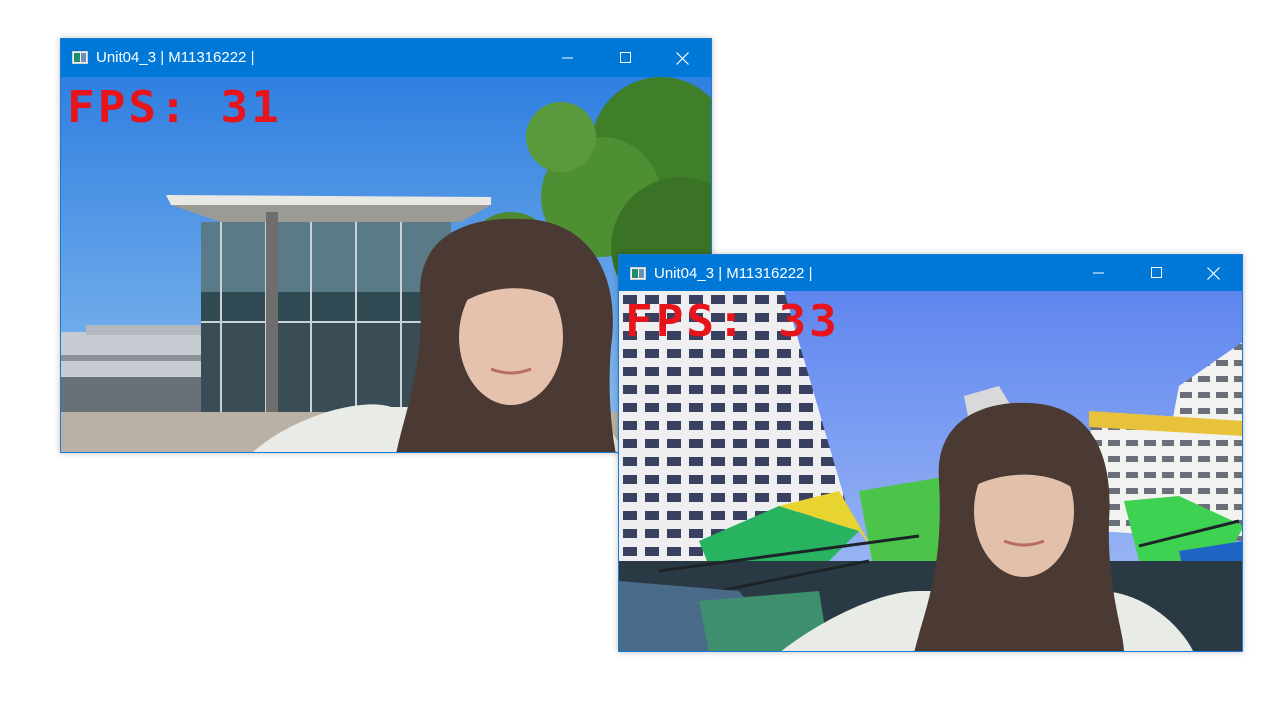 This screenshot has height=720, width=1280. I want to click on window-2-maximize-button, so click(1157, 273).